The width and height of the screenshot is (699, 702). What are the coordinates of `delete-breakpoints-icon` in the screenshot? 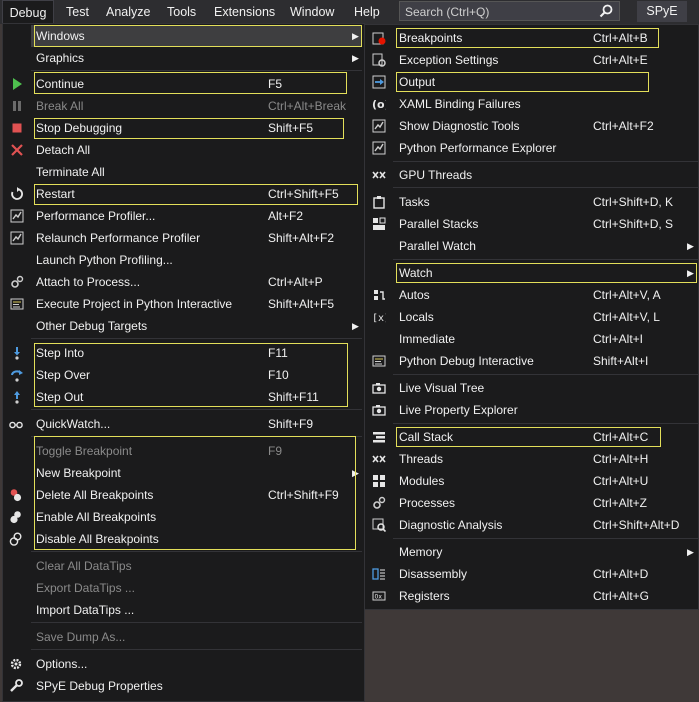 It's located at (16, 495).